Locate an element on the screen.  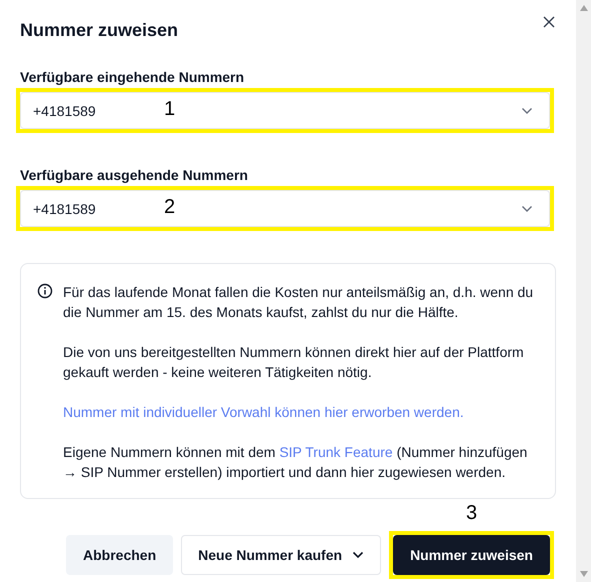
dropdown-button: Neue Nummer kaufen is located at coordinates (281, 555).